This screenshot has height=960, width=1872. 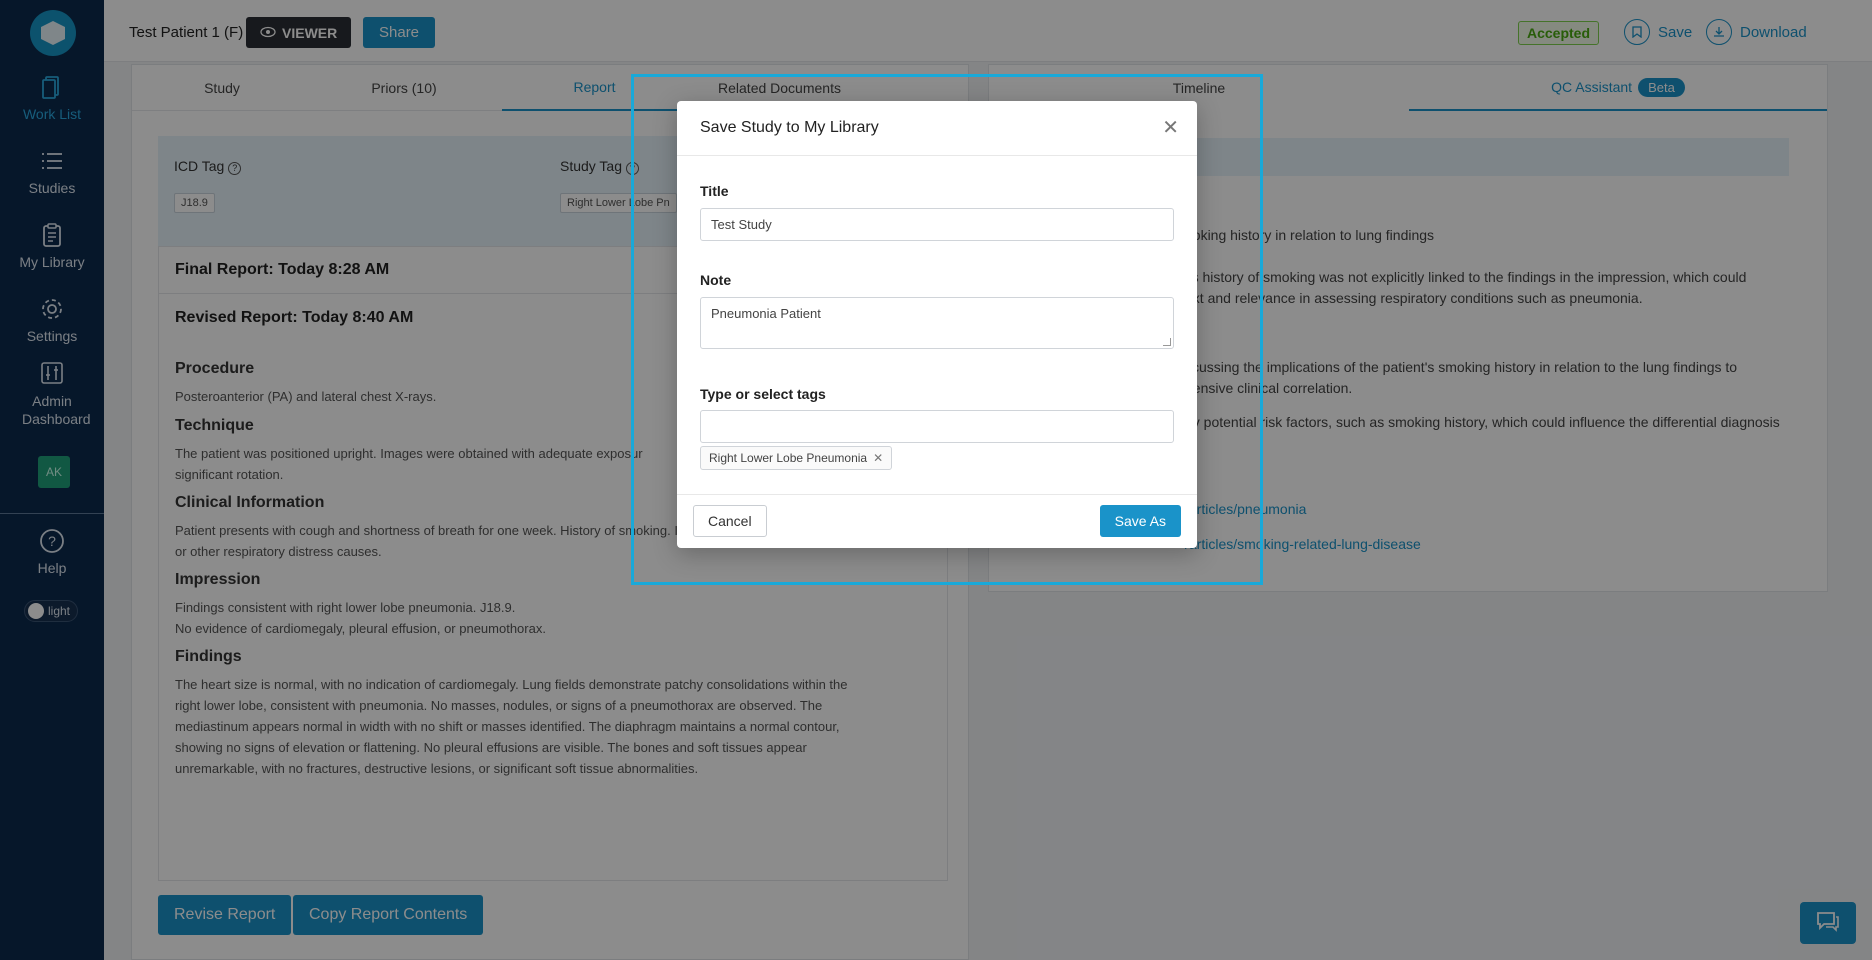 What do you see at coordinates (937, 224) in the screenshot?
I see `title-input: Test Study` at bounding box center [937, 224].